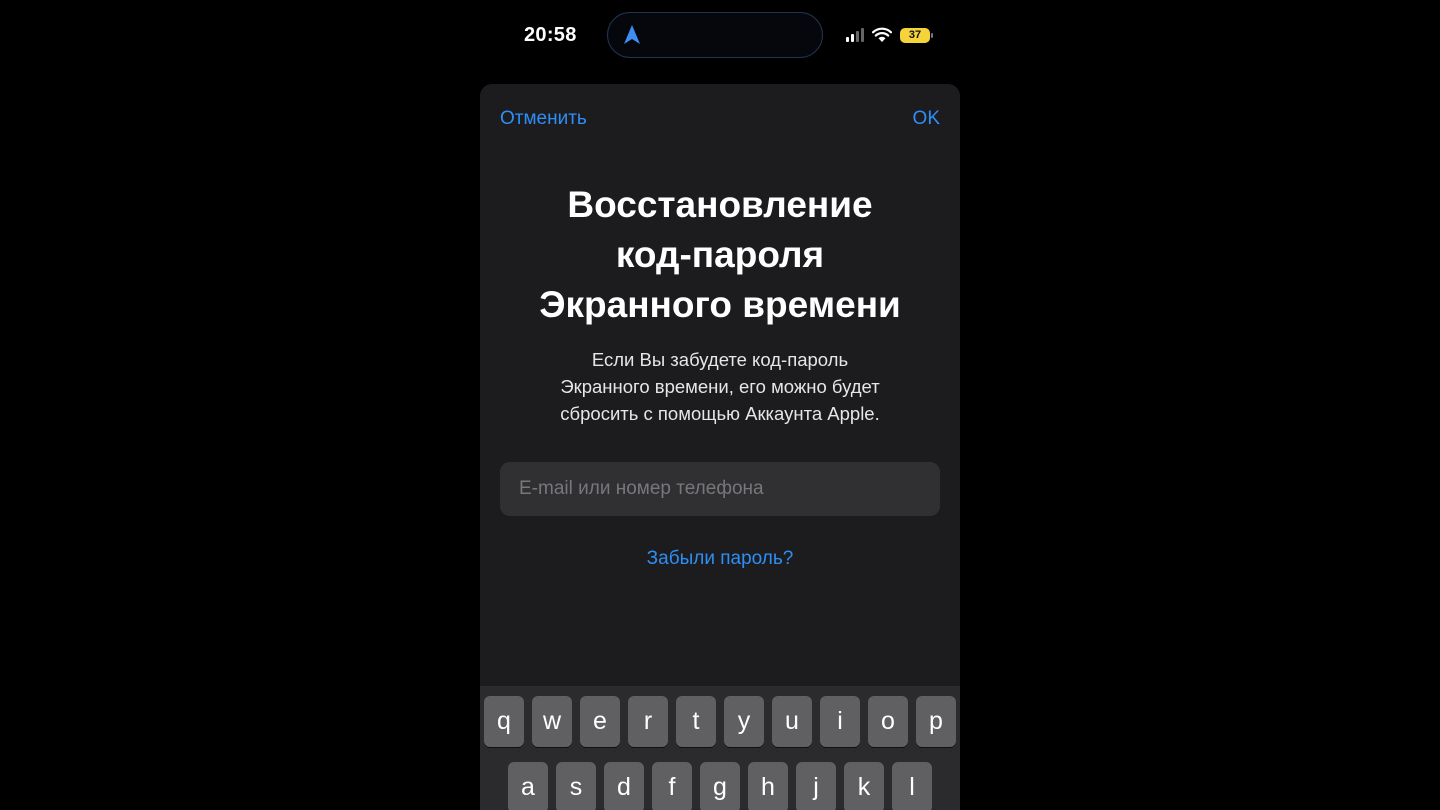 The height and width of the screenshot is (810, 1440). I want to click on key-h: h, so click(768, 786).